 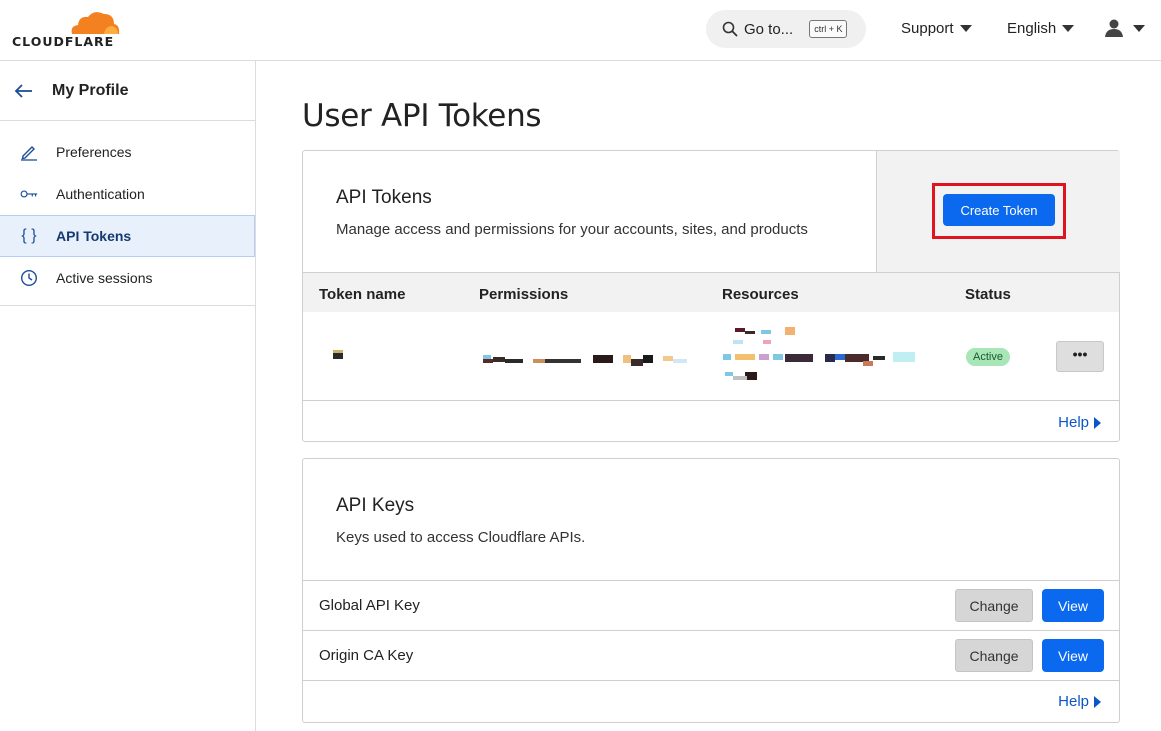 I want to click on highlight-box: Create Token, so click(x=999, y=211).